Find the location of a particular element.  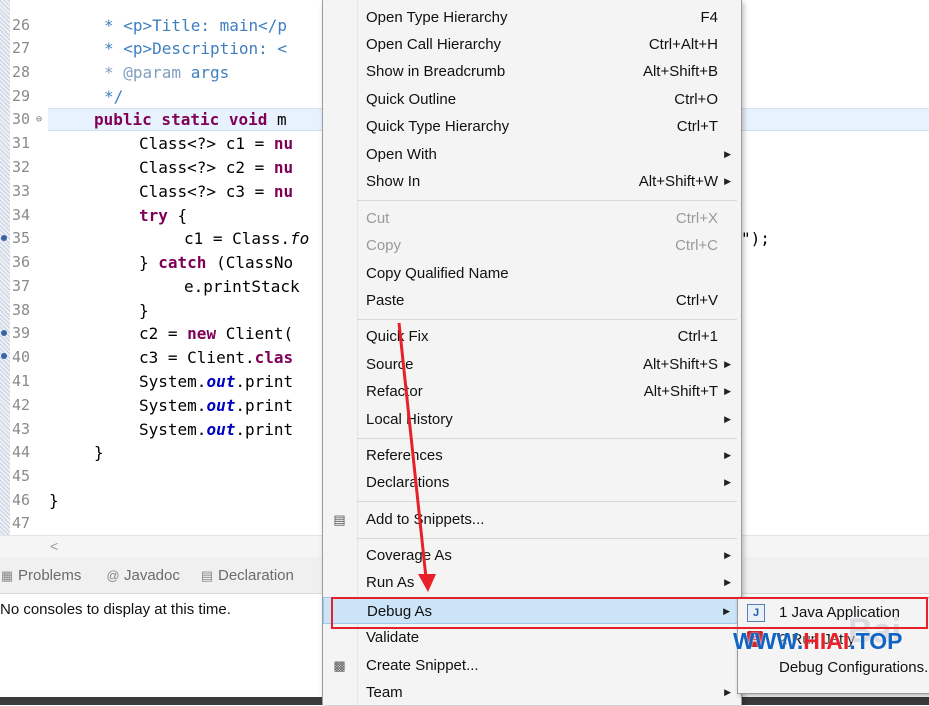

site-watermark: WWW.HIAI.TOP is located at coordinates (818, 641).